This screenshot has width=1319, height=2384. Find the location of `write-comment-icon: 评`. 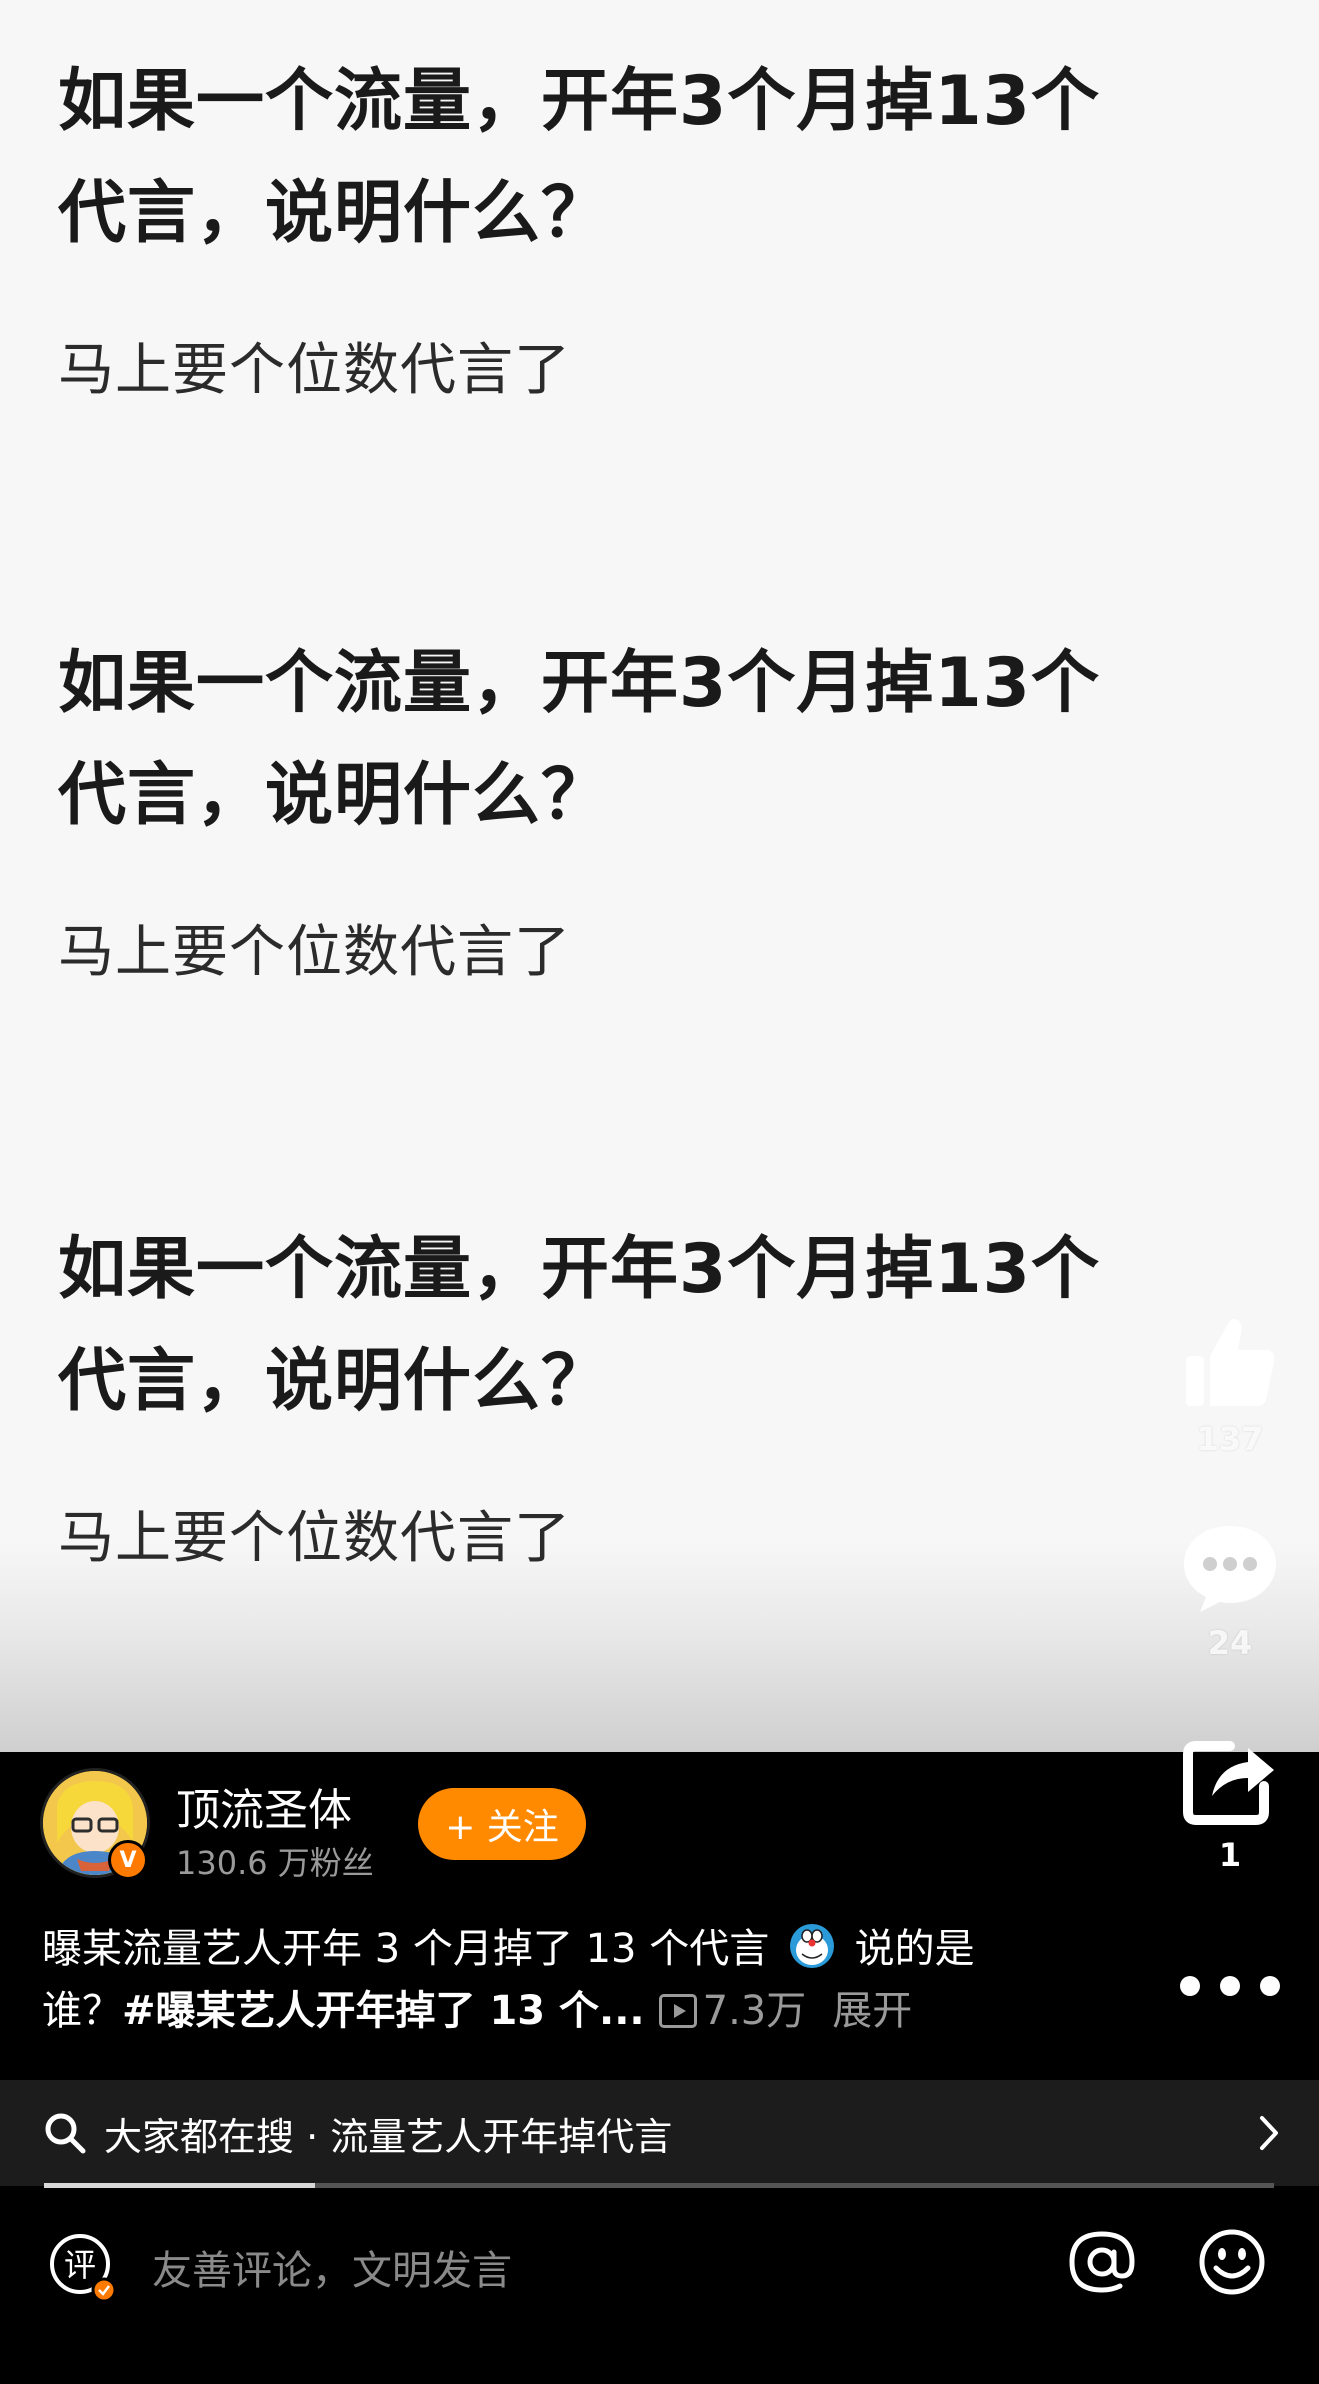

write-comment-icon: 评 is located at coordinates (83, 2270).